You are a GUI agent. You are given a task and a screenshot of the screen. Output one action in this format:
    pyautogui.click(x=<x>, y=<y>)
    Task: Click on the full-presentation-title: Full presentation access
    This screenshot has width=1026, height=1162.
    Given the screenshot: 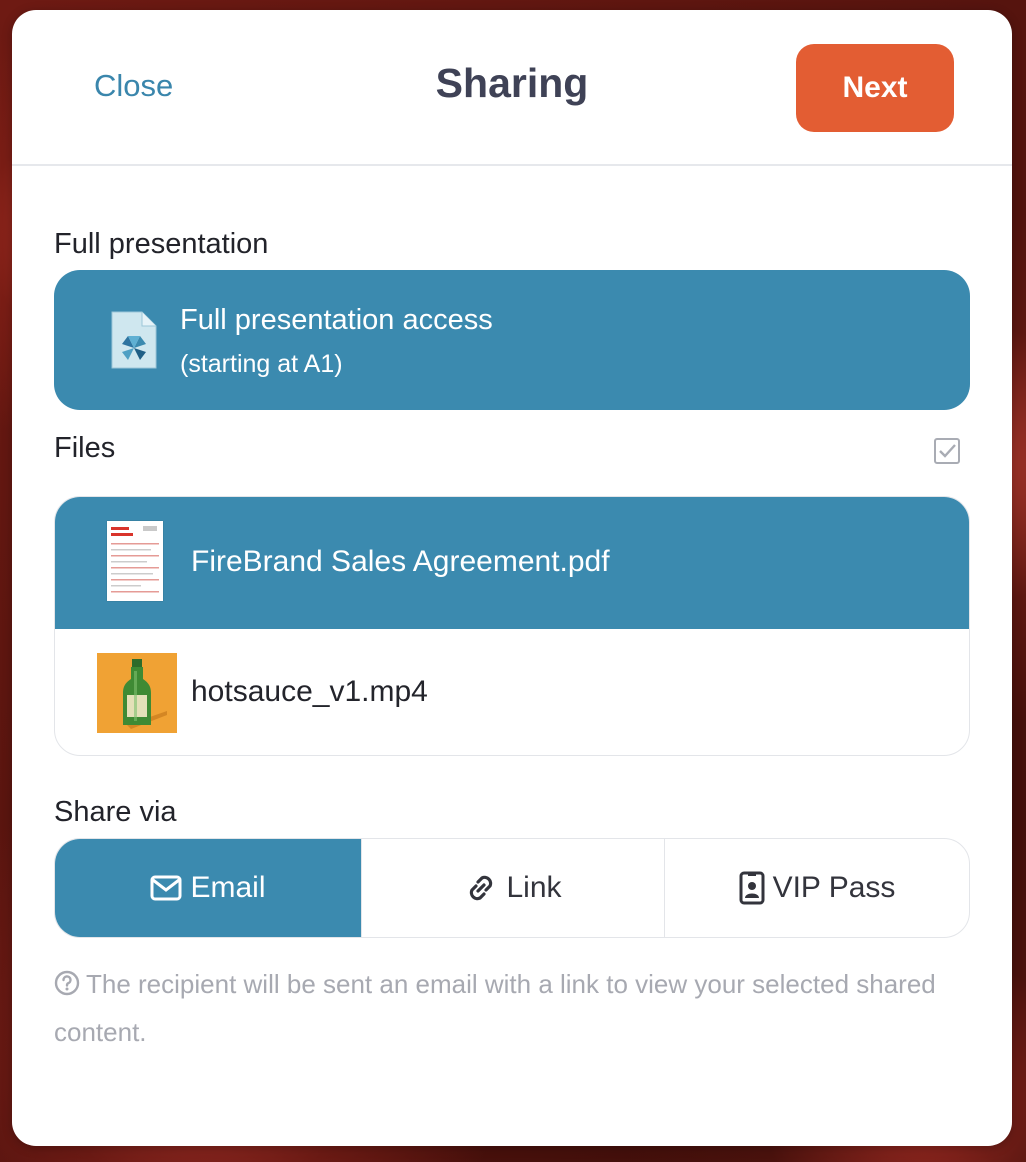 What is the action you would take?
    pyautogui.click(x=336, y=320)
    